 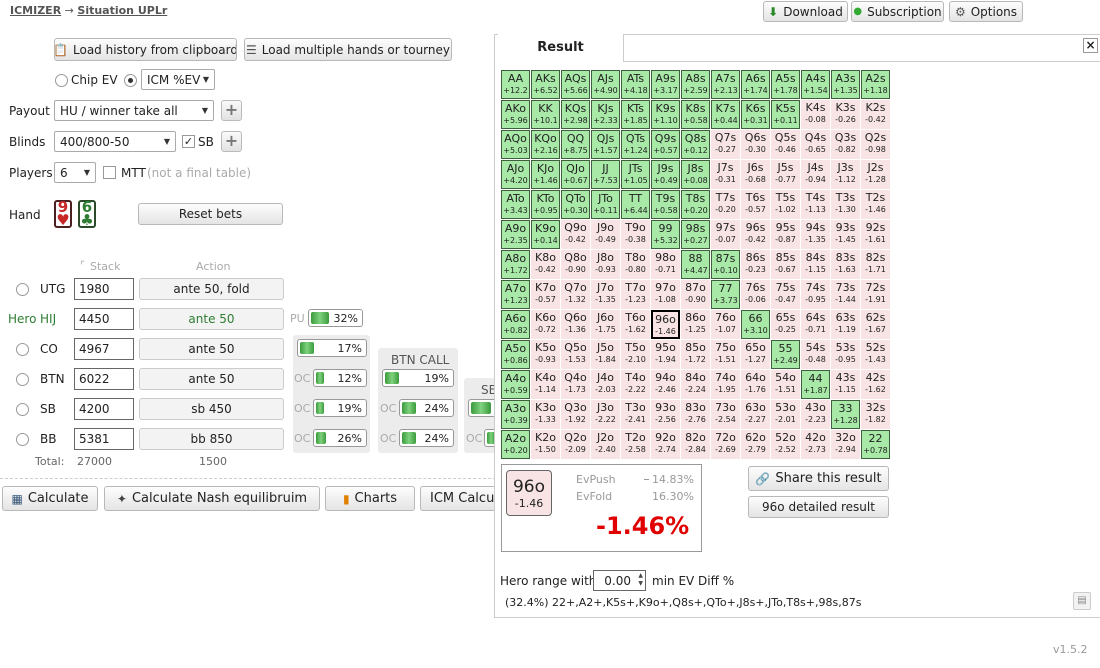 I want to click on hand-cell: A3s +1.35, so click(x=845, y=84).